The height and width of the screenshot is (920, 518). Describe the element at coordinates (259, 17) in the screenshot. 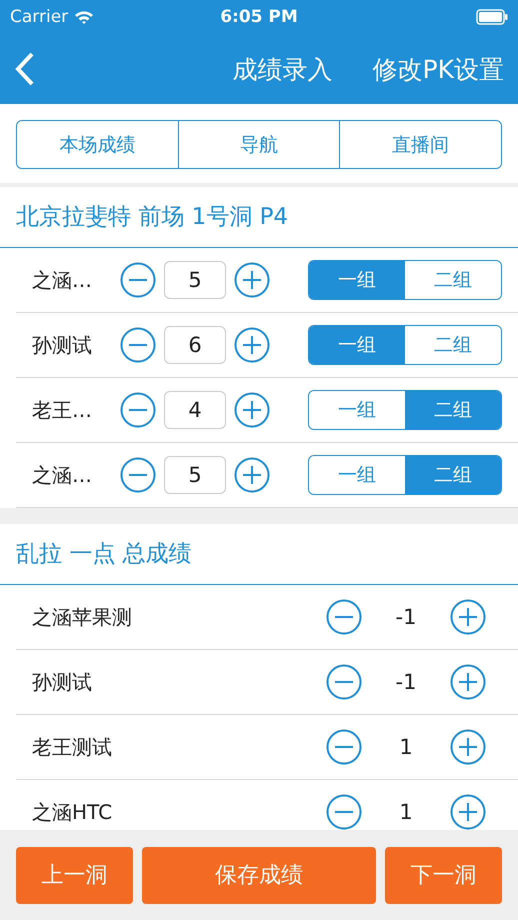

I see `status-time: 6:05 PM` at that location.